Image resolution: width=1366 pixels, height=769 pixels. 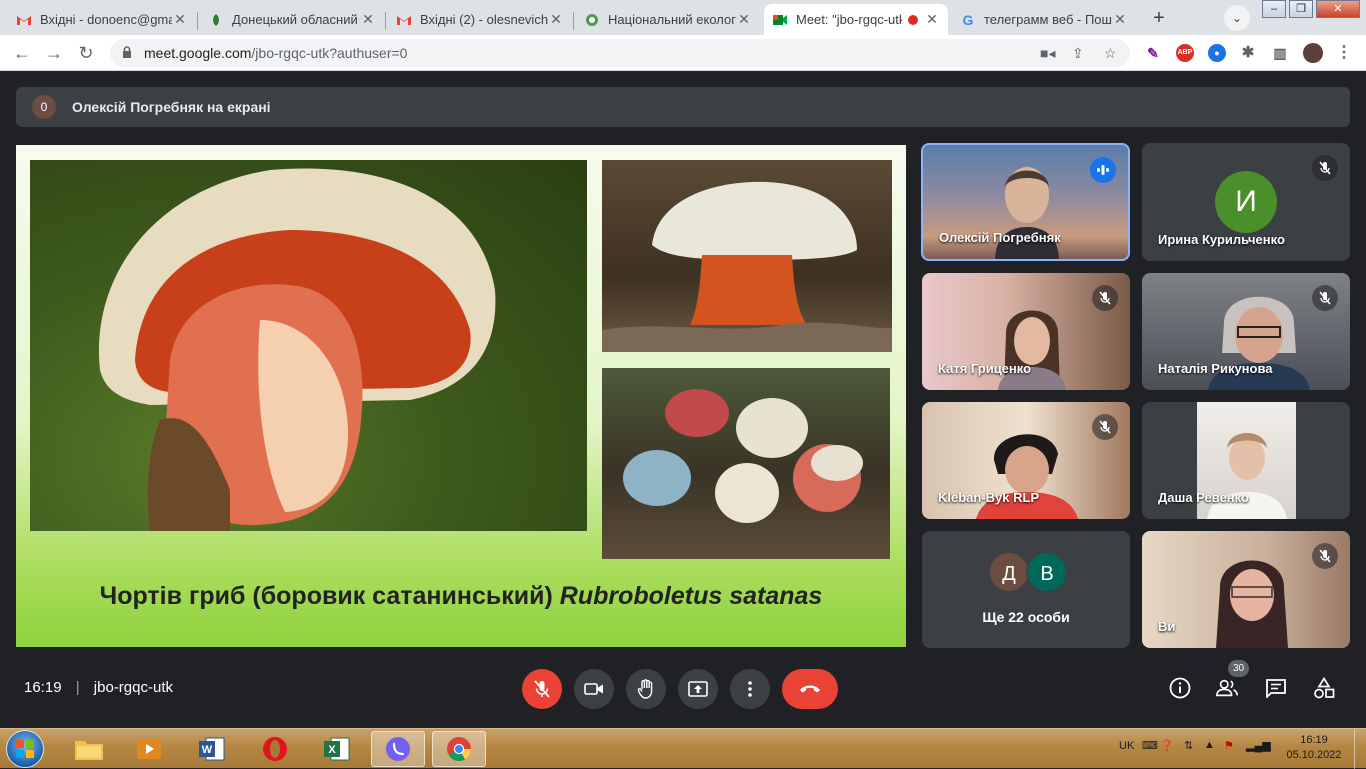 What do you see at coordinates (1237, 18) in the screenshot?
I see `tab-search-button: ⌄` at bounding box center [1237, 18].